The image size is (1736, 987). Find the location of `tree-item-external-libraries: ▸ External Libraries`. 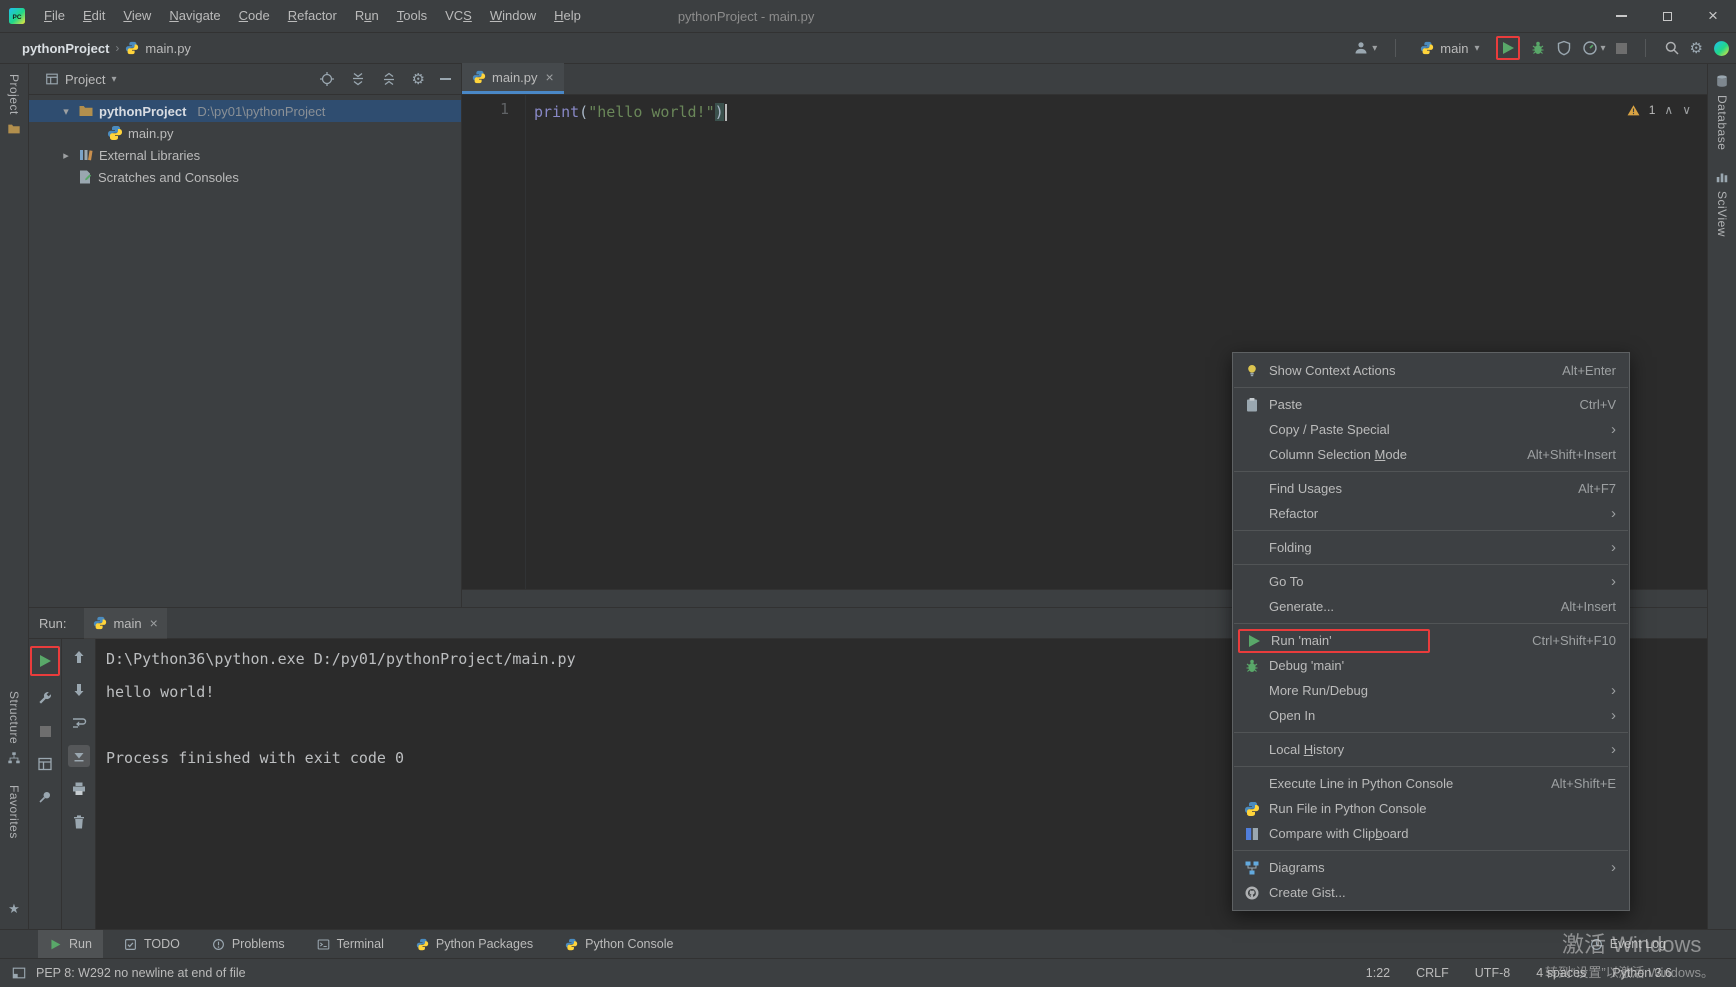

tree-item-external-libraries: ▸ External Libraries is located at coordinates (245, 155).